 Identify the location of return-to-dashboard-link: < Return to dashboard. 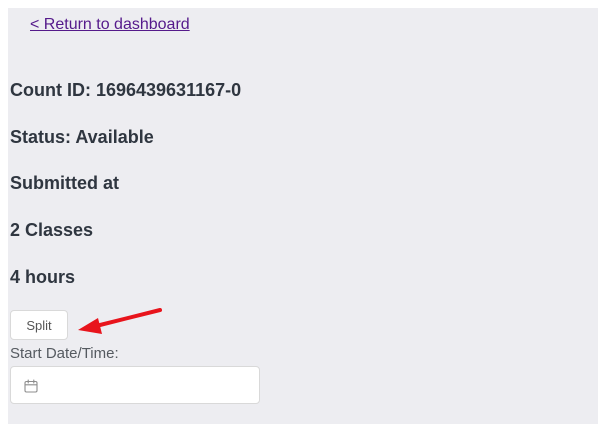
(110, 25).